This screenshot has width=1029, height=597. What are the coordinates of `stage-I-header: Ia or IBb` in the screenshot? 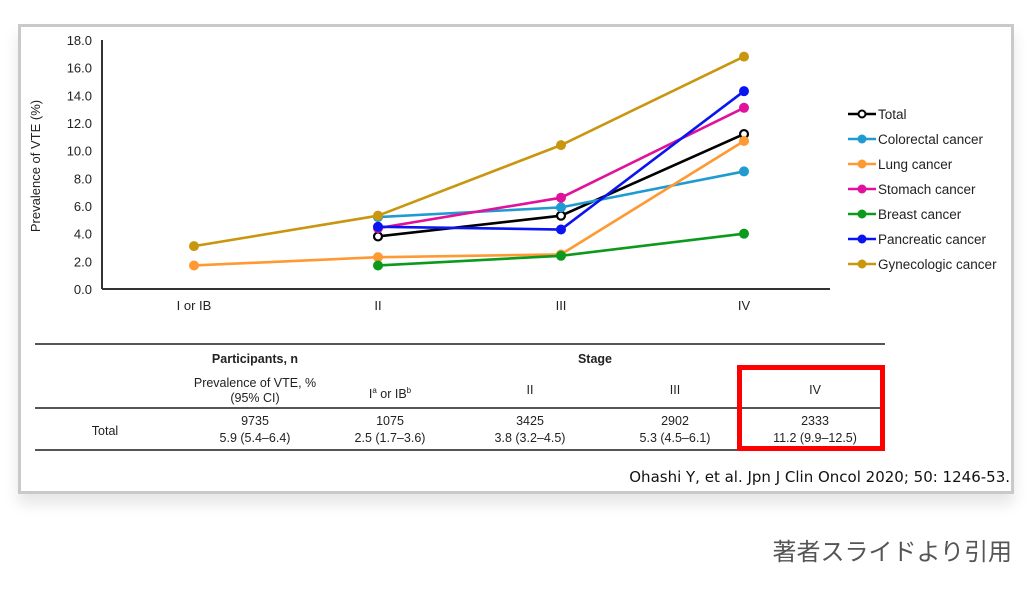 It's located at (390, 392).